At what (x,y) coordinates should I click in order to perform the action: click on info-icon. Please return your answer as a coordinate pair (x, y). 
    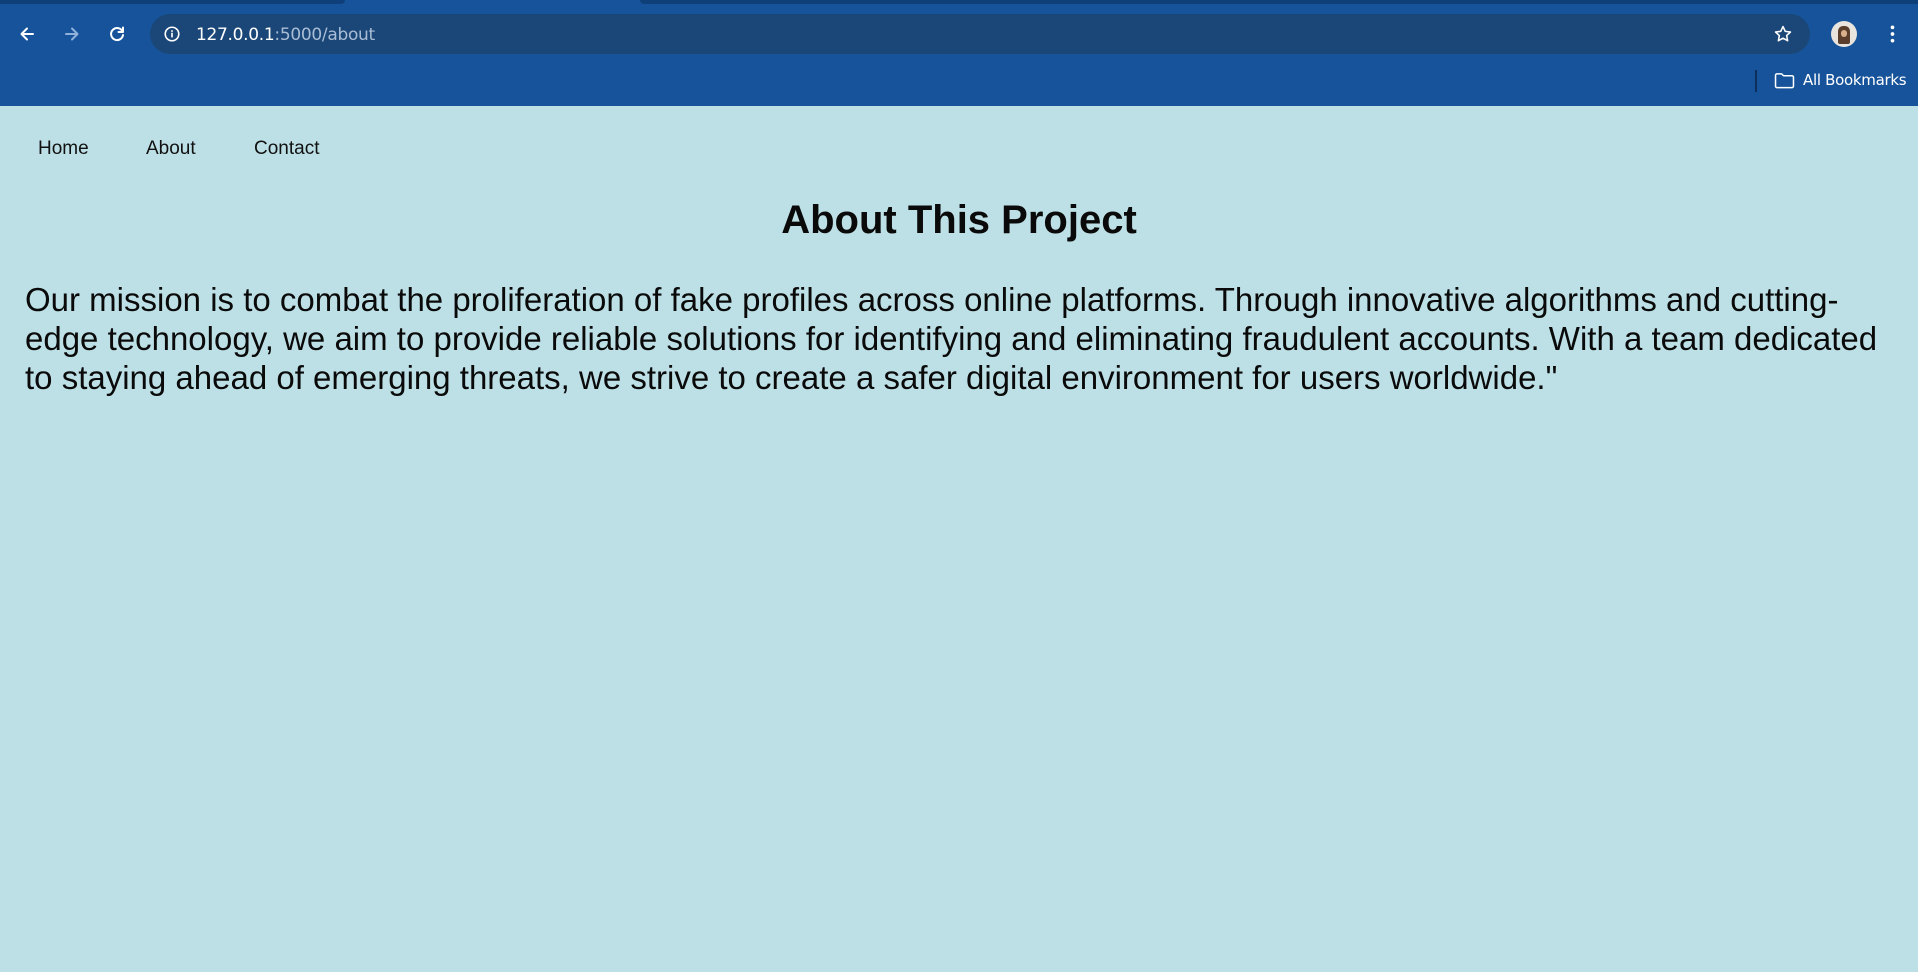
    Looking at the image, I should click on (172, 34).